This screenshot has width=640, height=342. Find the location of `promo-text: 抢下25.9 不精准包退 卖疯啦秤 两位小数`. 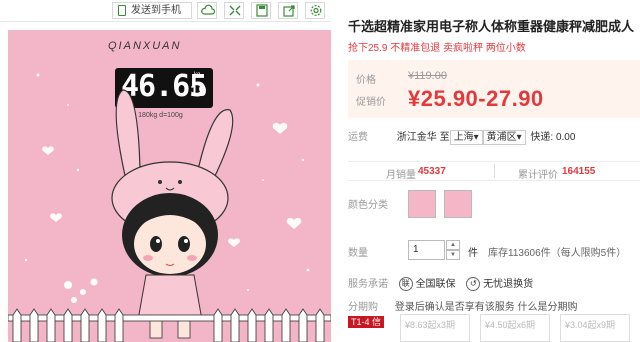

promo-text: 抢下25.9 不精准包退 卖疯啦秤 两位小数 is located at coordinates (437, 48).